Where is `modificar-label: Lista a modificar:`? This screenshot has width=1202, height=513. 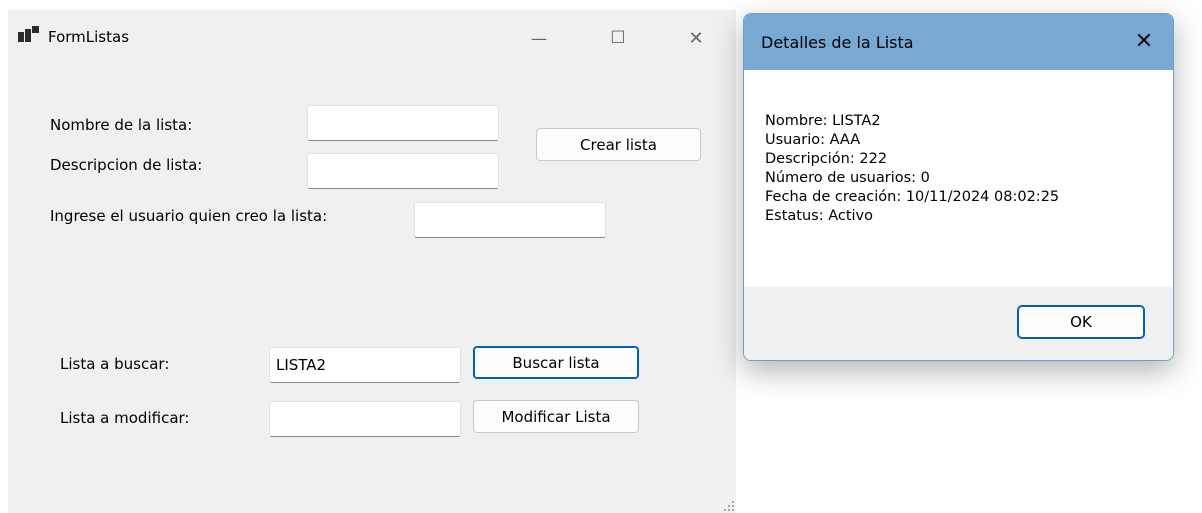
modificar-label: Lista a modificar: is located at coordinates (125, 418).